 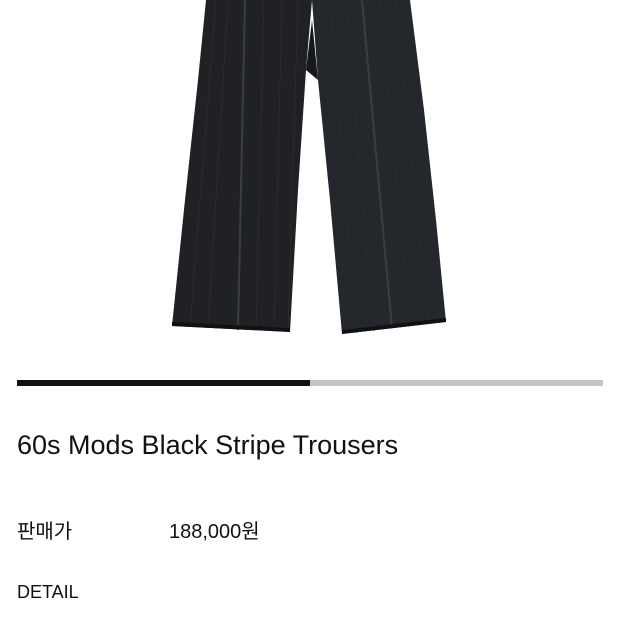 What do you see at coordinates (208, 445) in the screenshot?
I see `product-title: 60s Mods Black Stripe Trousers` at bounding box center [208, 445].